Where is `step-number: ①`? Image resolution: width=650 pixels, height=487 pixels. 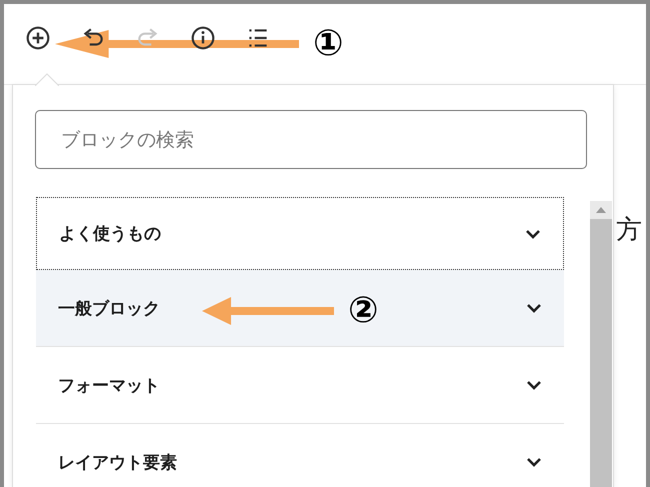
step-number: ① is located at coordinates (328, 44).